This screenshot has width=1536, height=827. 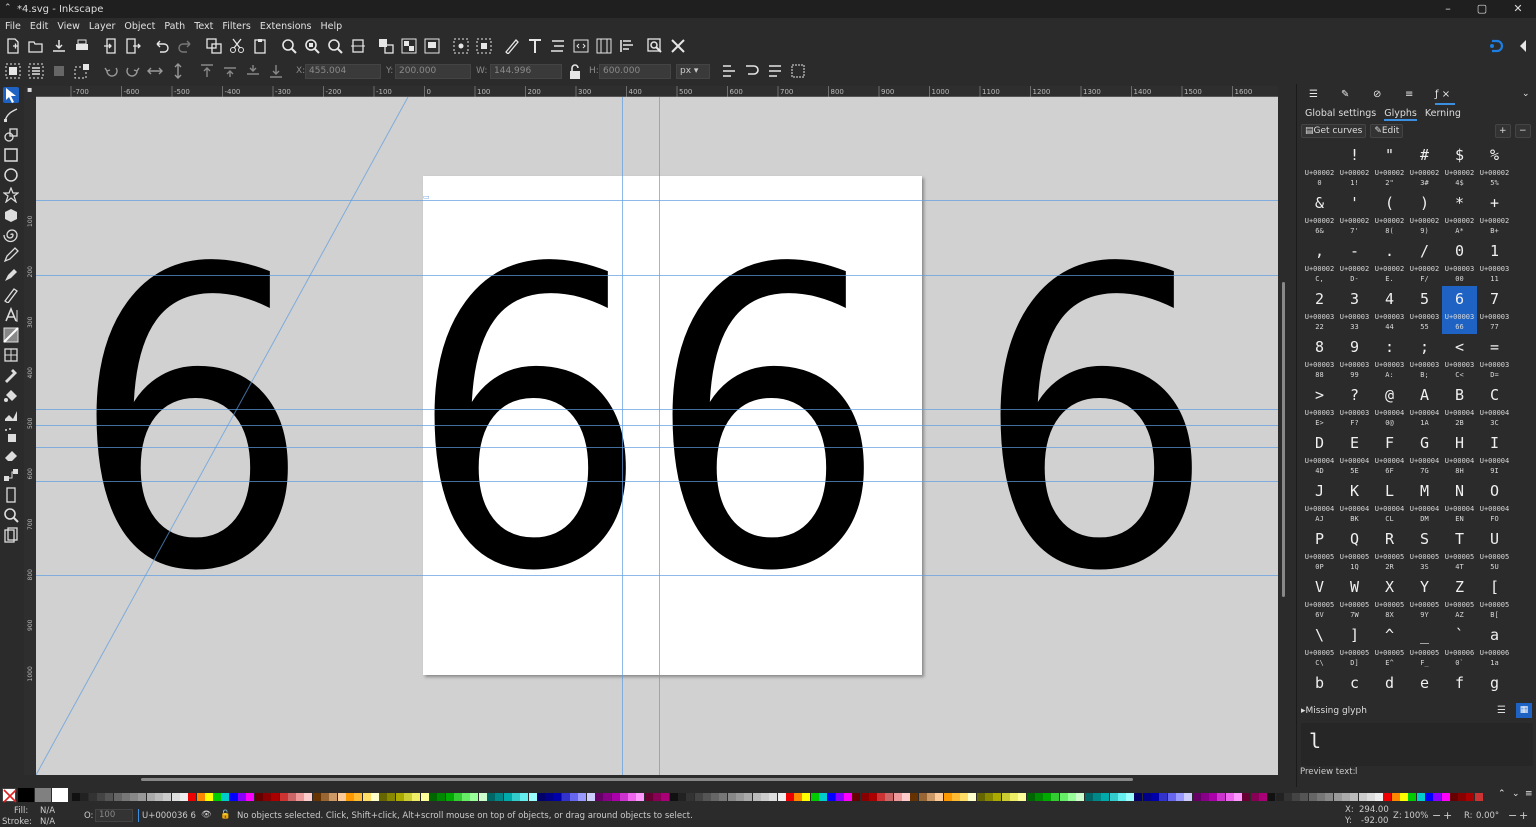 What do you see at coordinates (1354, 214) in the screenshot?
I see `glyph-cell: ' U+00002 7'` at bounding box center [1354, 214].